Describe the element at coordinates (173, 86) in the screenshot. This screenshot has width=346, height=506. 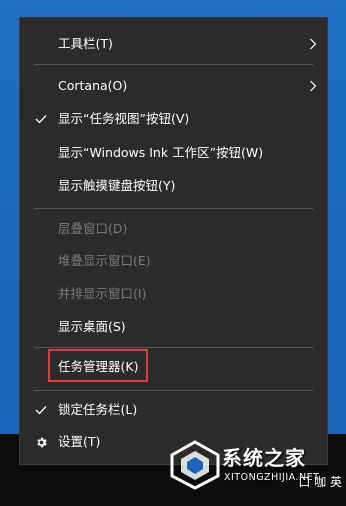
I see `menu-item-cortana: Cortana(O)` at that location.